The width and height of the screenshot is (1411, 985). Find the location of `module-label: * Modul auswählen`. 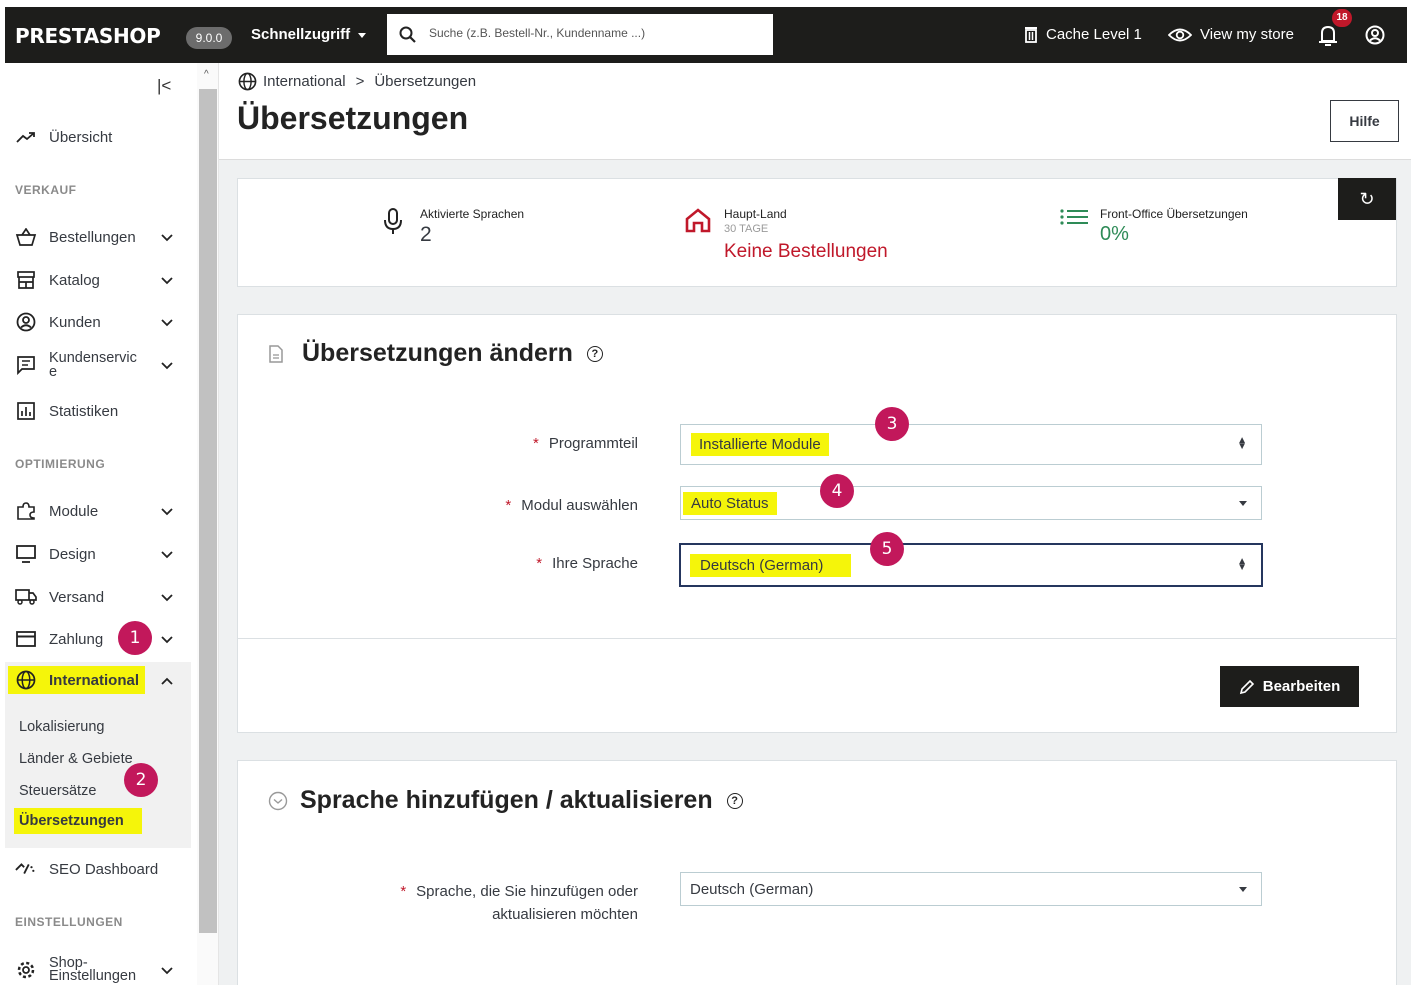

module-label: * Modul auswählen is located at coordinates (571, 505).